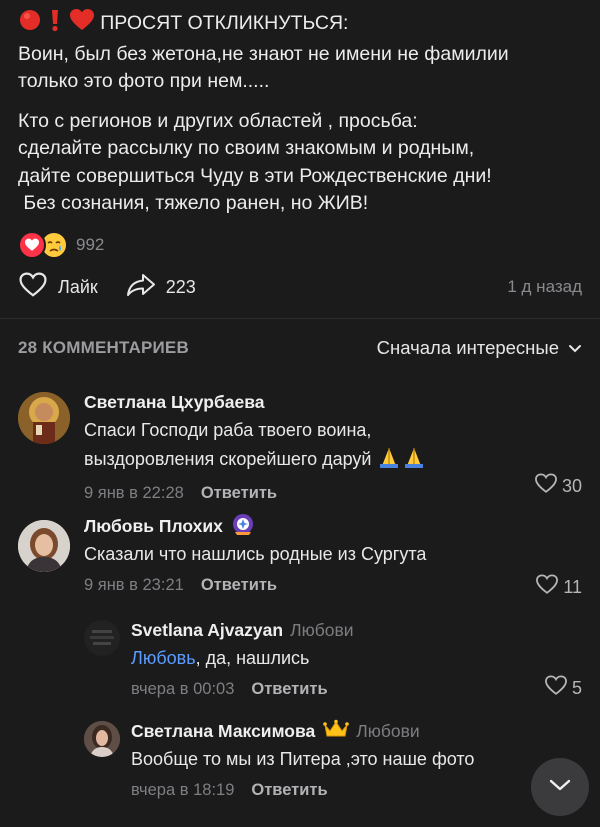  Describe the element at coordinates (228, 430) in the screenshot. I see `comment-text-line: Спаси Господи раба твоего воина,` at that location.